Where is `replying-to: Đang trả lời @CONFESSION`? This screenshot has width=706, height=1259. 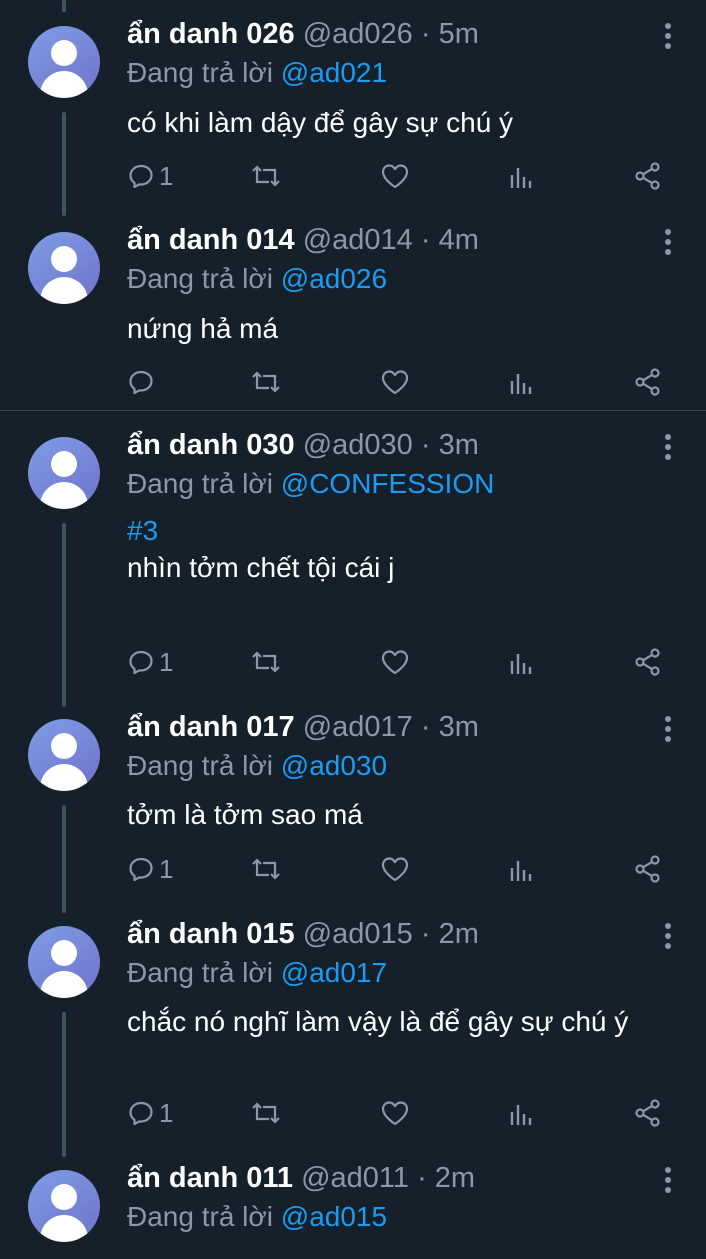
replying-to: Đang trả lời @CONFESSION is located at coordinates (310, 484).